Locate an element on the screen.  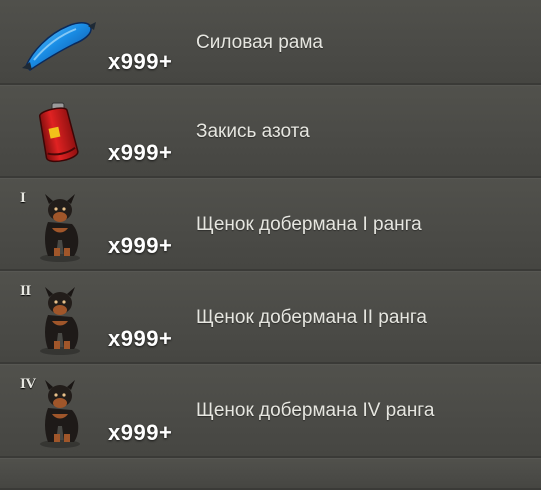
item-name: Щенок добермана I ранга is located at coordinates (309, 224).